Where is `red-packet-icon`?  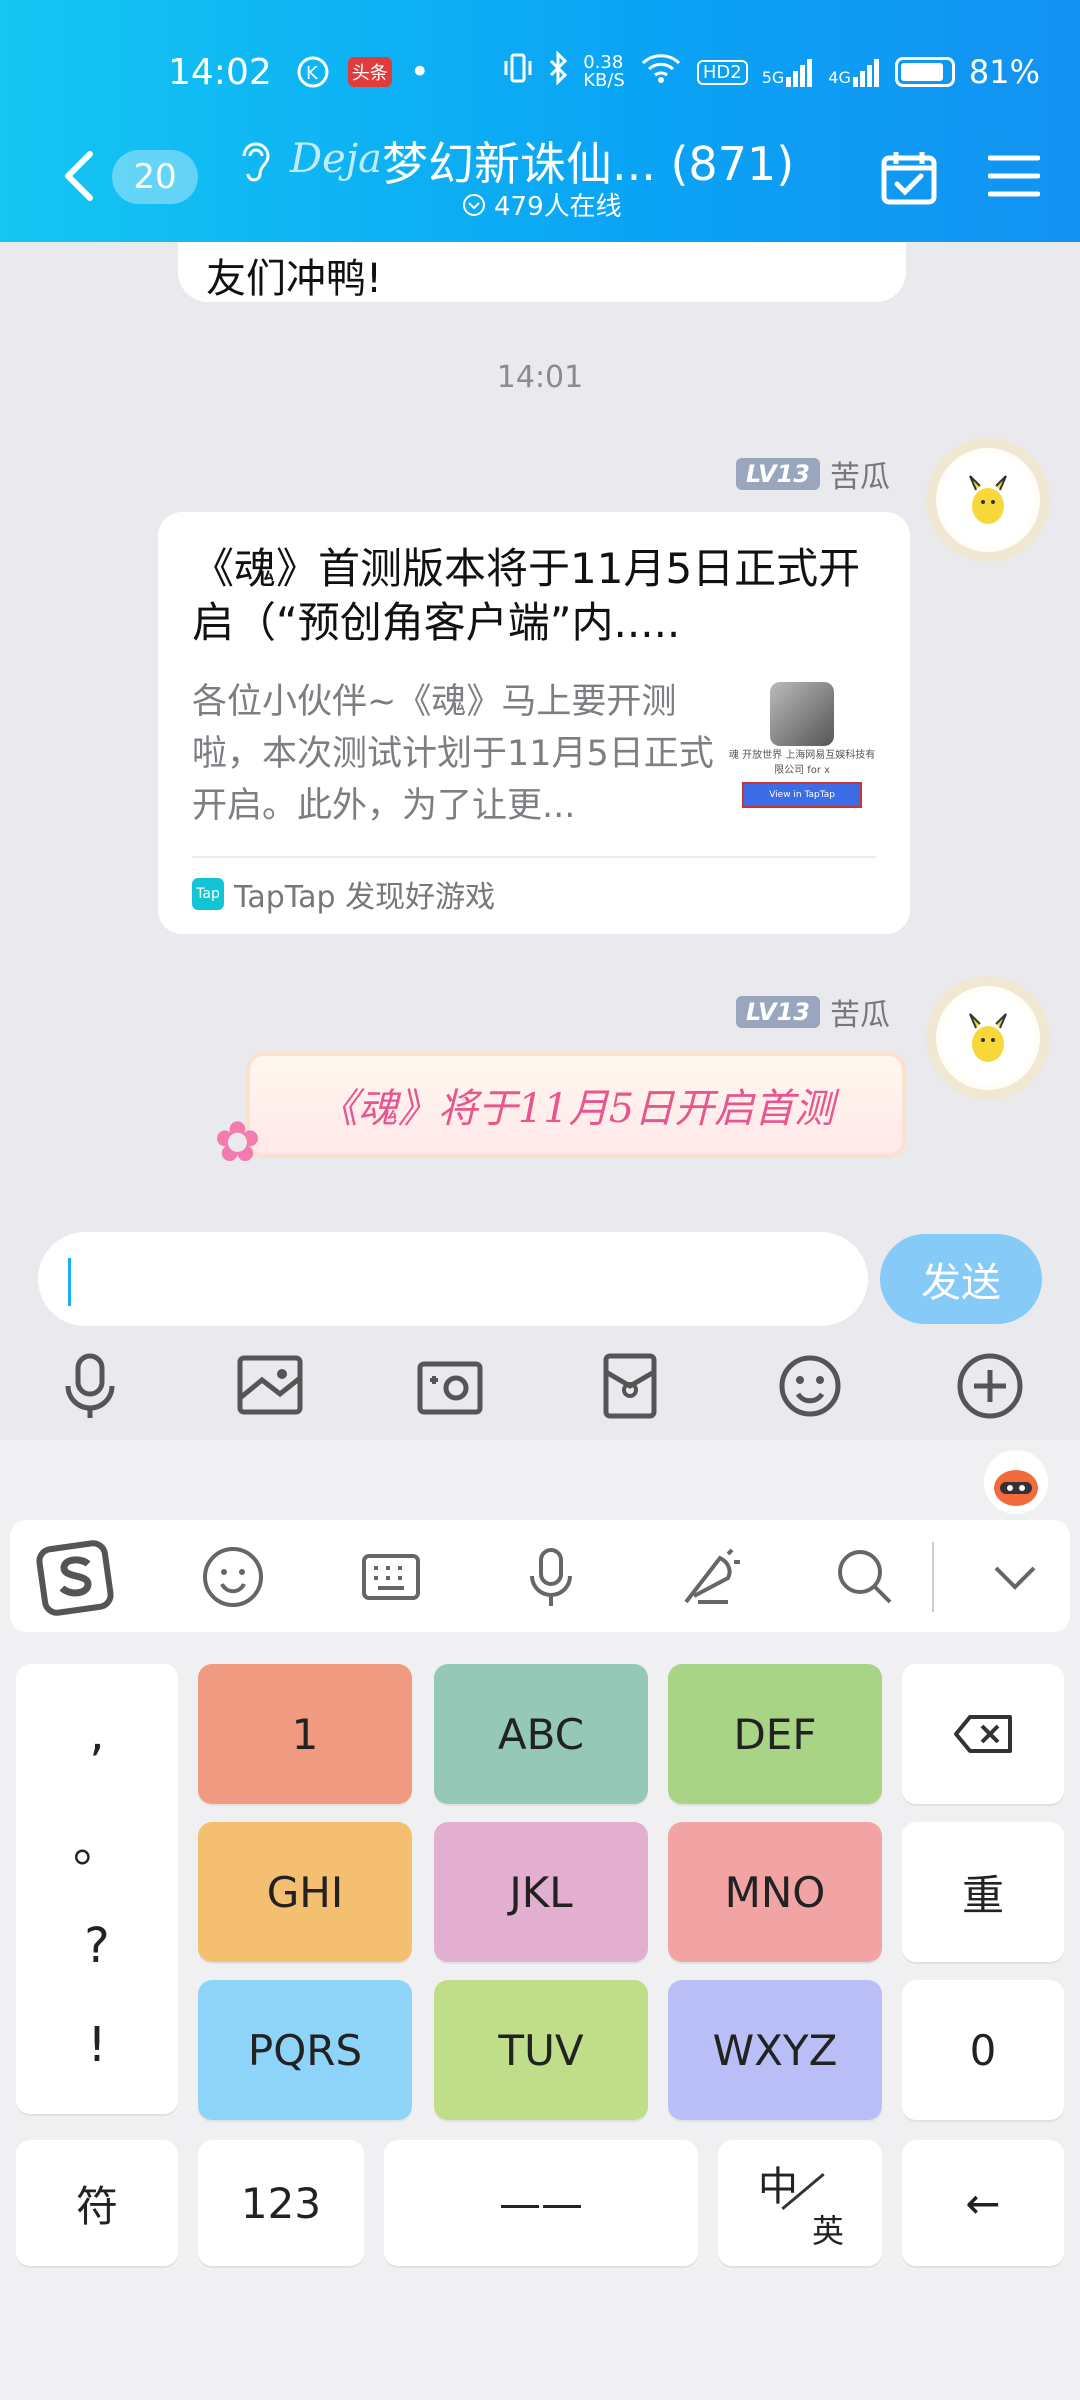 red-packet-icon is located at coordinates (630, 1386).